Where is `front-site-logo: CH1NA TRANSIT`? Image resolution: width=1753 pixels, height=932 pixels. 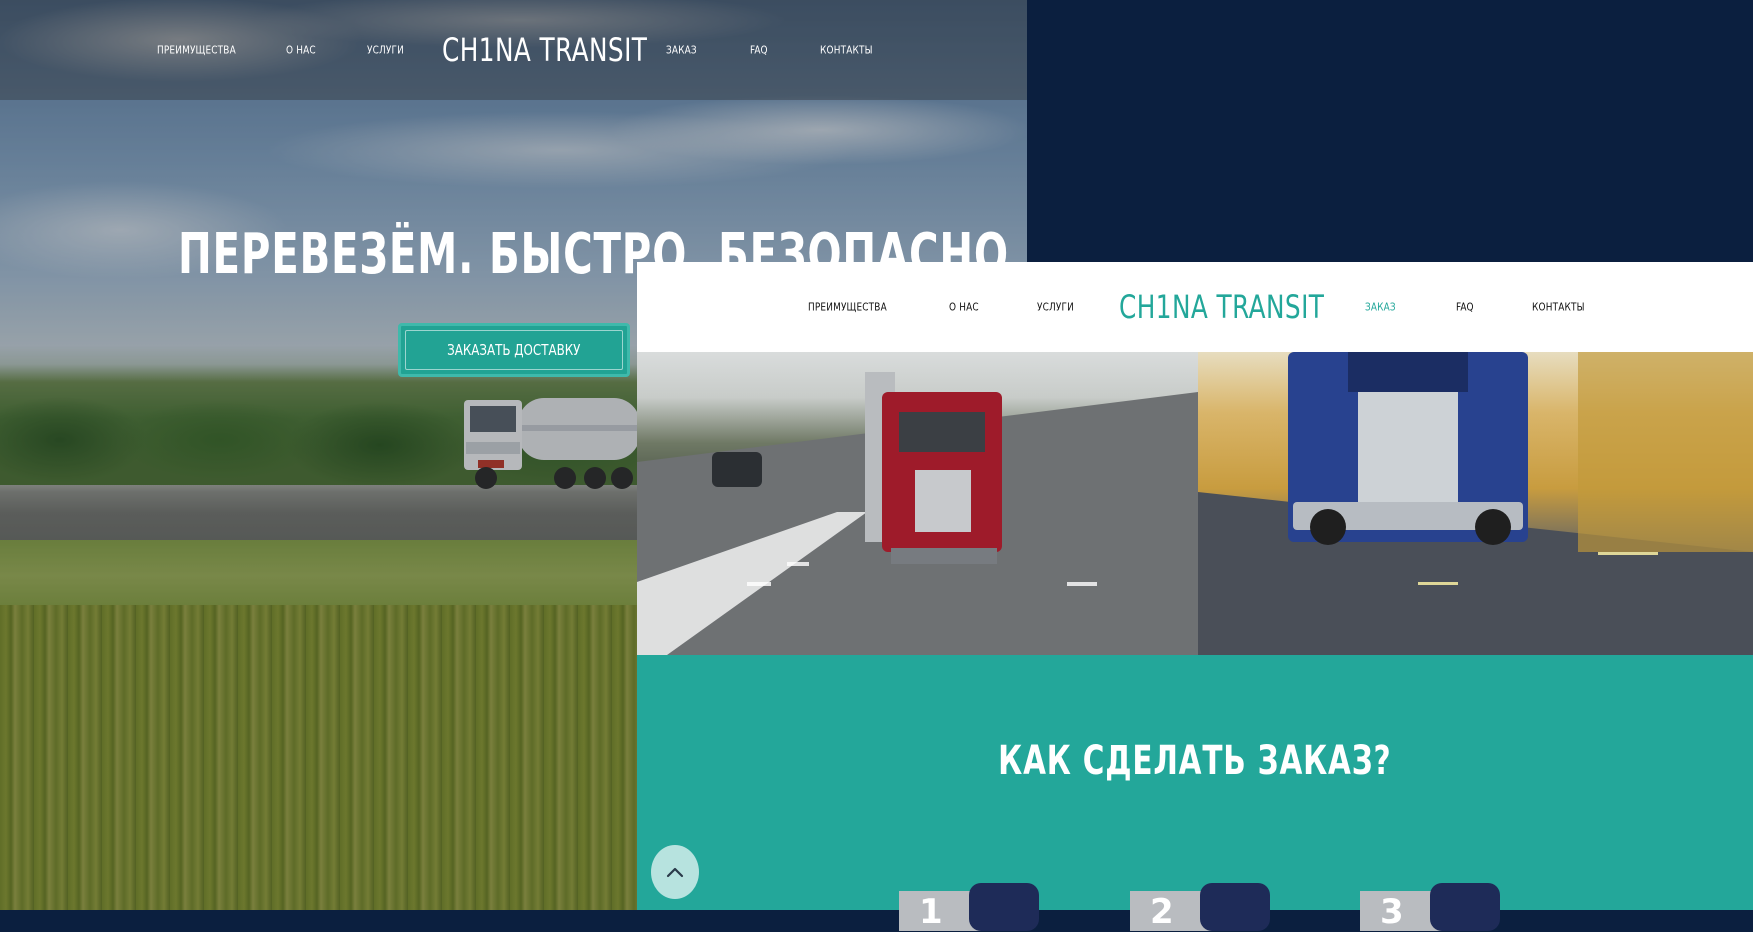 front-site-logo: CH1NA TRANSIT is located at coordinates (1221, 307).